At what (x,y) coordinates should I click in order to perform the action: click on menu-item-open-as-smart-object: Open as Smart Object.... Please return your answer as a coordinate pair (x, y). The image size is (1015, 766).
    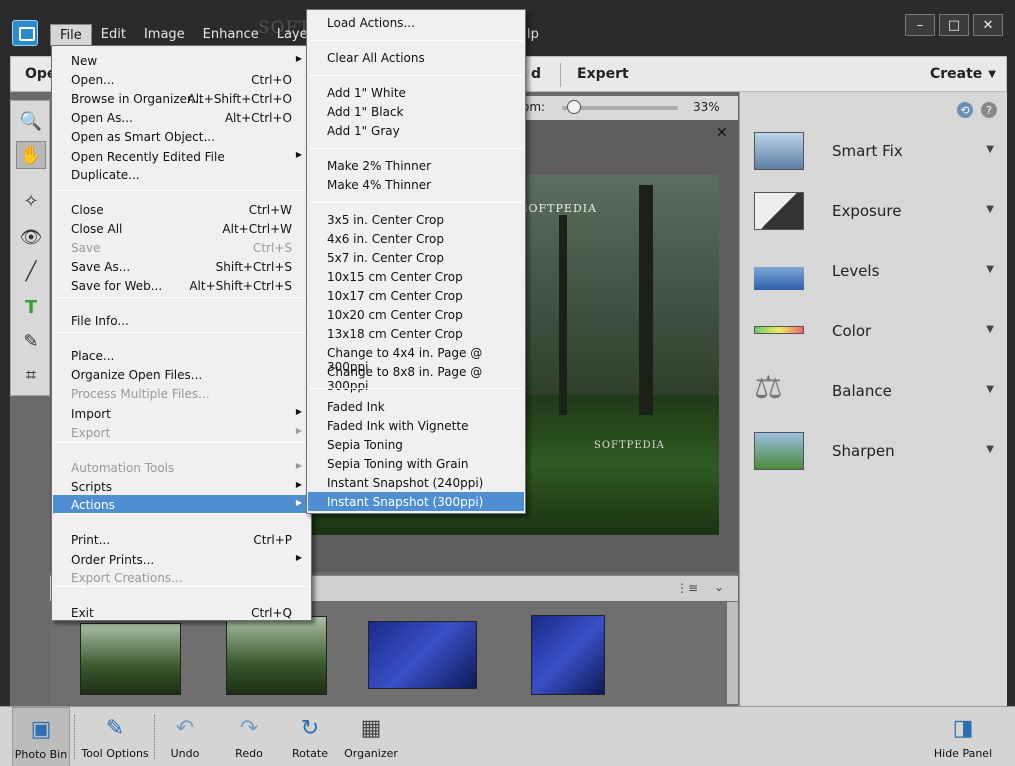
    Looking at the image, I should click on (181, 136).